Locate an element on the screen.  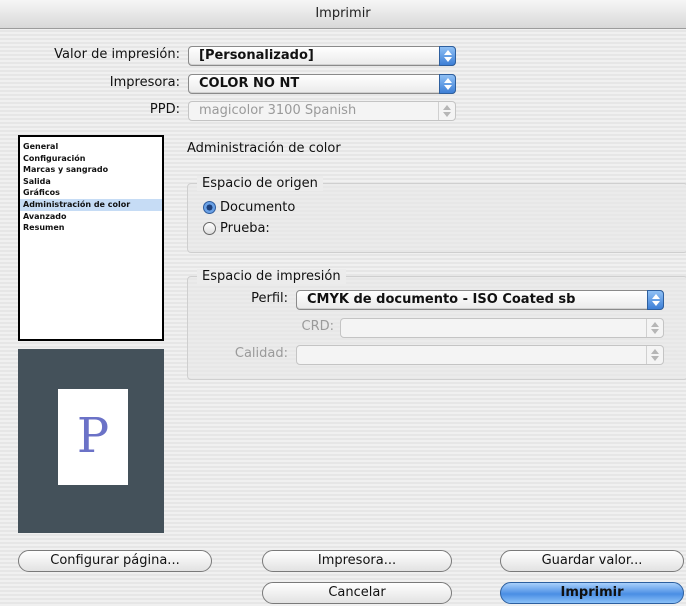
source-space-group is located at coordinates (436, 218).